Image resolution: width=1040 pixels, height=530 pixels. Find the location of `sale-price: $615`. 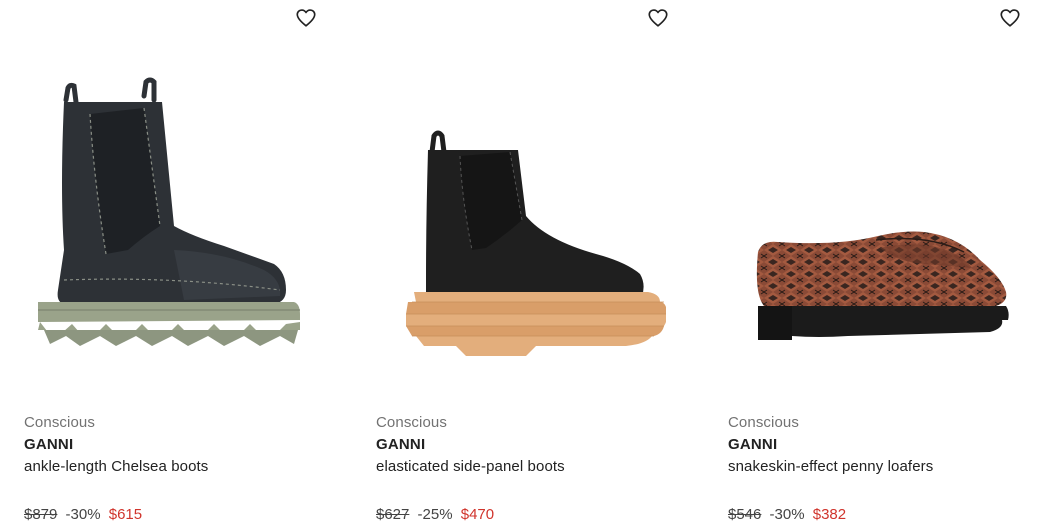

sale-price: $615 is located at coordinates (125, 514).